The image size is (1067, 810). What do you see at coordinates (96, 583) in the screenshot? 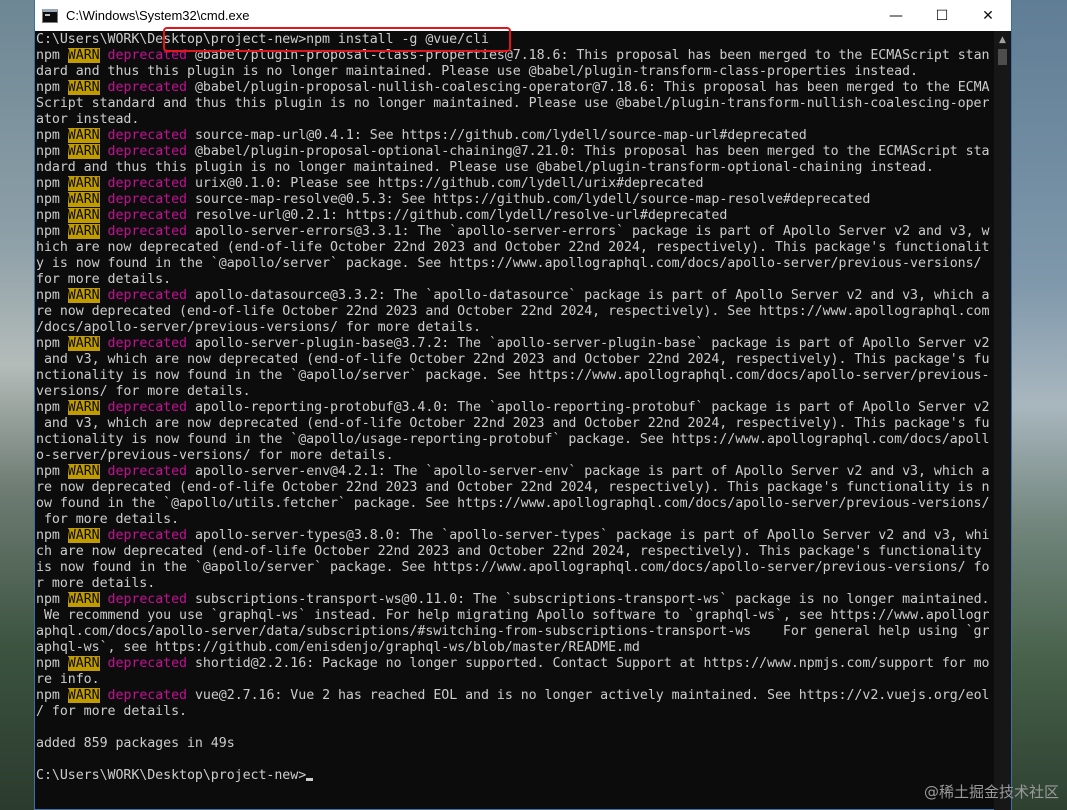
I see `terminal-text: r more details.` at bounding box center [96, 583].